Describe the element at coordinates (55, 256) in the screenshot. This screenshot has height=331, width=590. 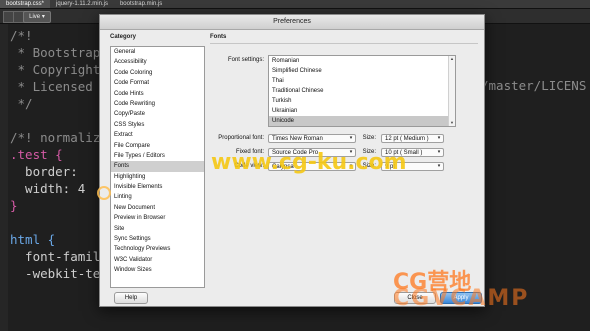
I see `code-line: font-famil` at that location.